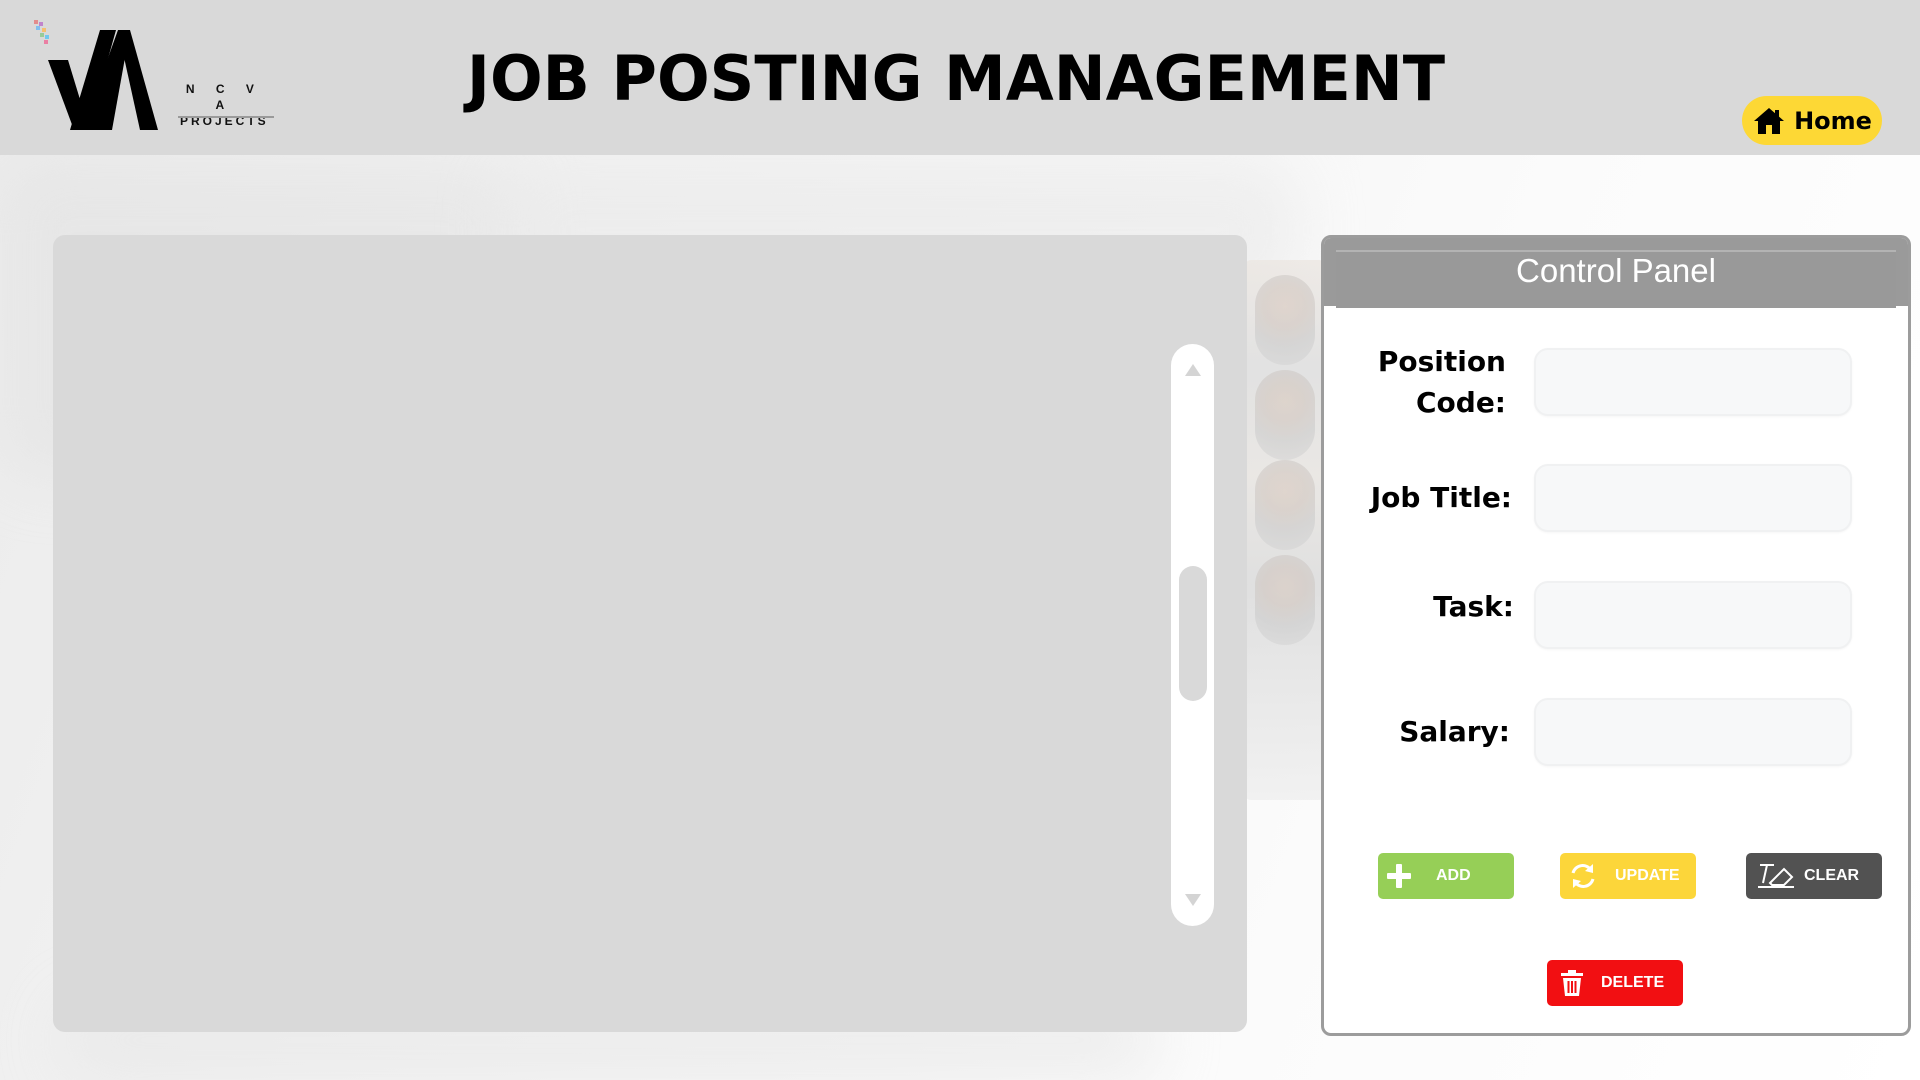 This screenshot has height=1080, width=1920. I want to click on triangle-down-icon, so click(1192, 900).